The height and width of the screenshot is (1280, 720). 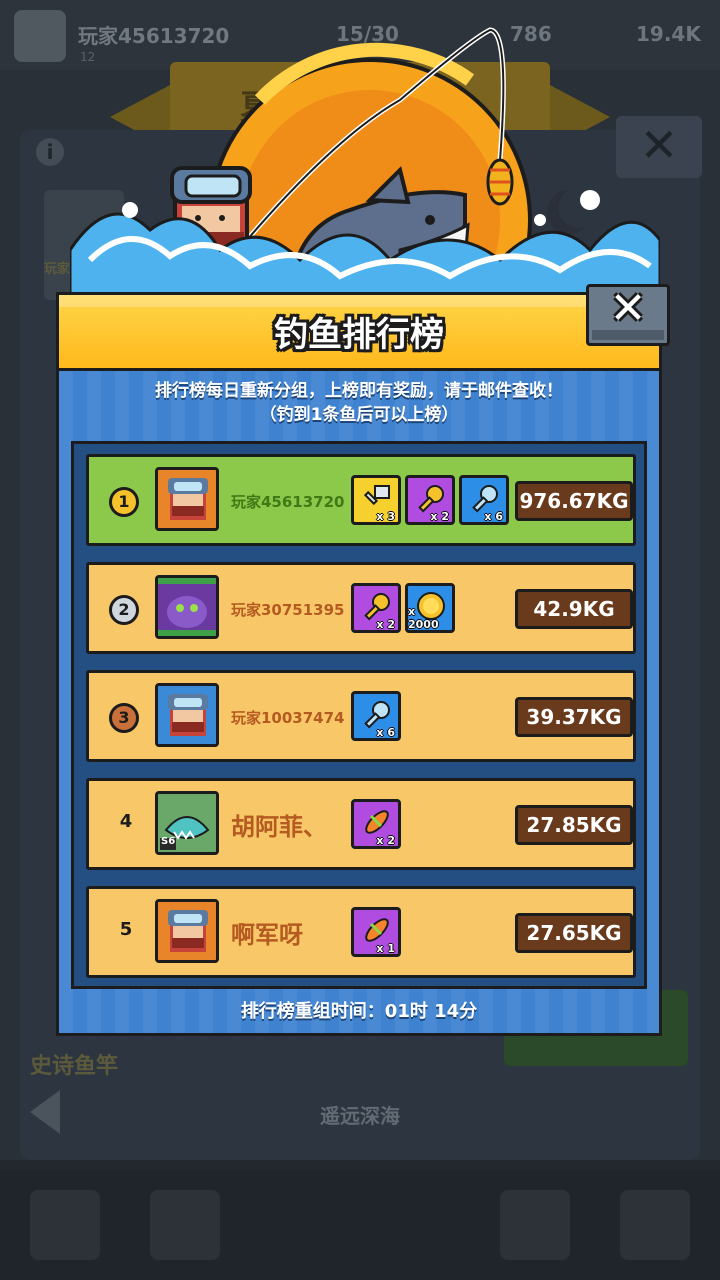 What do you see at coordinates (50, 152) in the screenshot?
I see `info-icon: i` at bounding box center [50, 152].